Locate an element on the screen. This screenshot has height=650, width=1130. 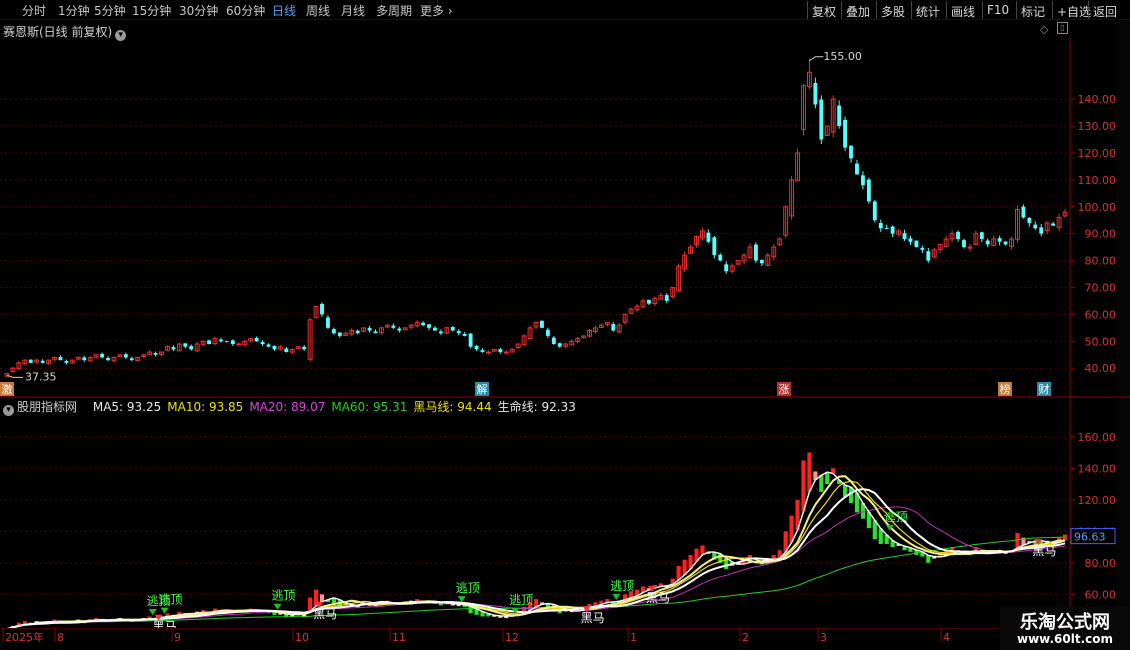
toolbar-button: 叠加 is located at coordinates (857, 10).